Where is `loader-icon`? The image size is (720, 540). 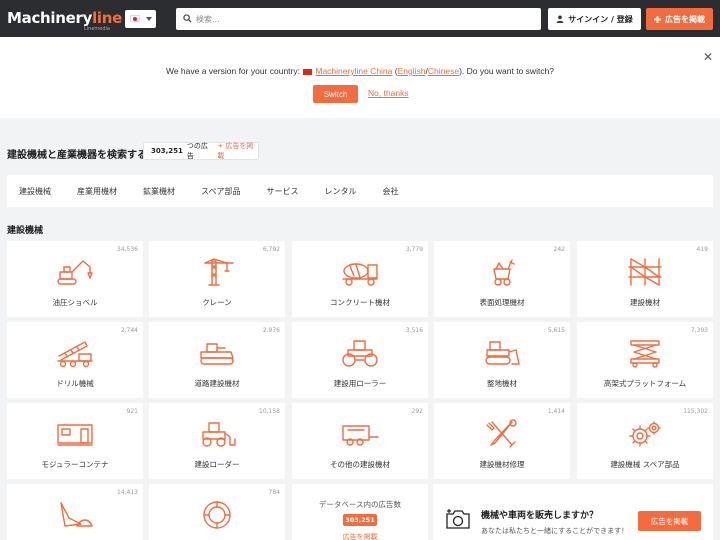 loader-icon is located at coordinates (219, 434).